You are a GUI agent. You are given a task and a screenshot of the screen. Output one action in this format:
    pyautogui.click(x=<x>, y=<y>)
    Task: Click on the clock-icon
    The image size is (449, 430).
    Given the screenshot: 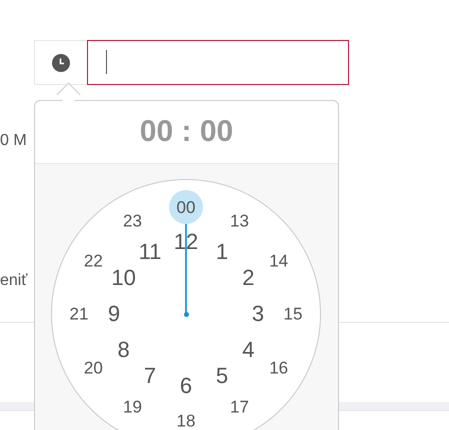 What is the action you would take?
    pyautogui.click(x=61, y=63)
    